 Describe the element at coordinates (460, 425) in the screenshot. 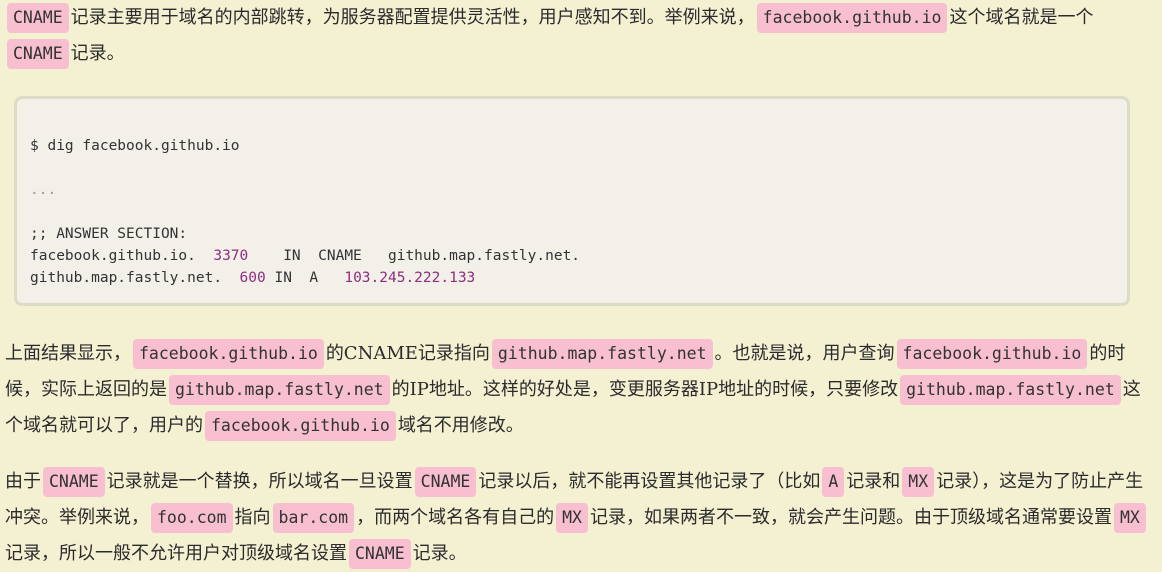

I see `text: 域名不用修改。` at that location.